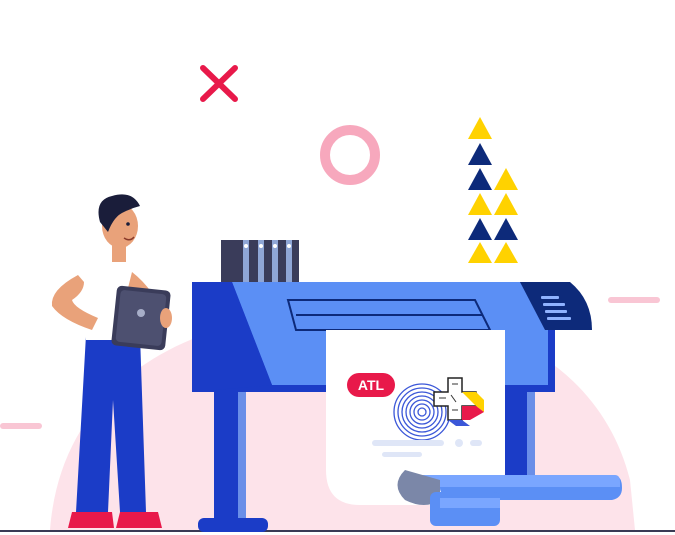 The height and width of the screenshot is (535, 675). I want to click on right-shoe, so click(139, 520).